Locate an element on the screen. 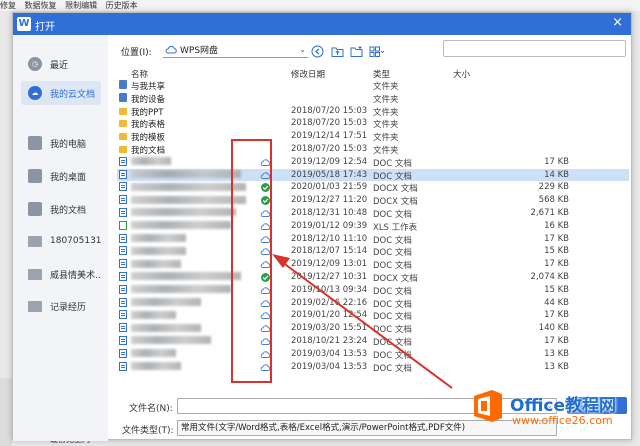 The height and width of the screenshot is (446, 640). table-row: 2018/12/07 15:14 DOC 文档 15 KB is located at coordinates (373, 251).